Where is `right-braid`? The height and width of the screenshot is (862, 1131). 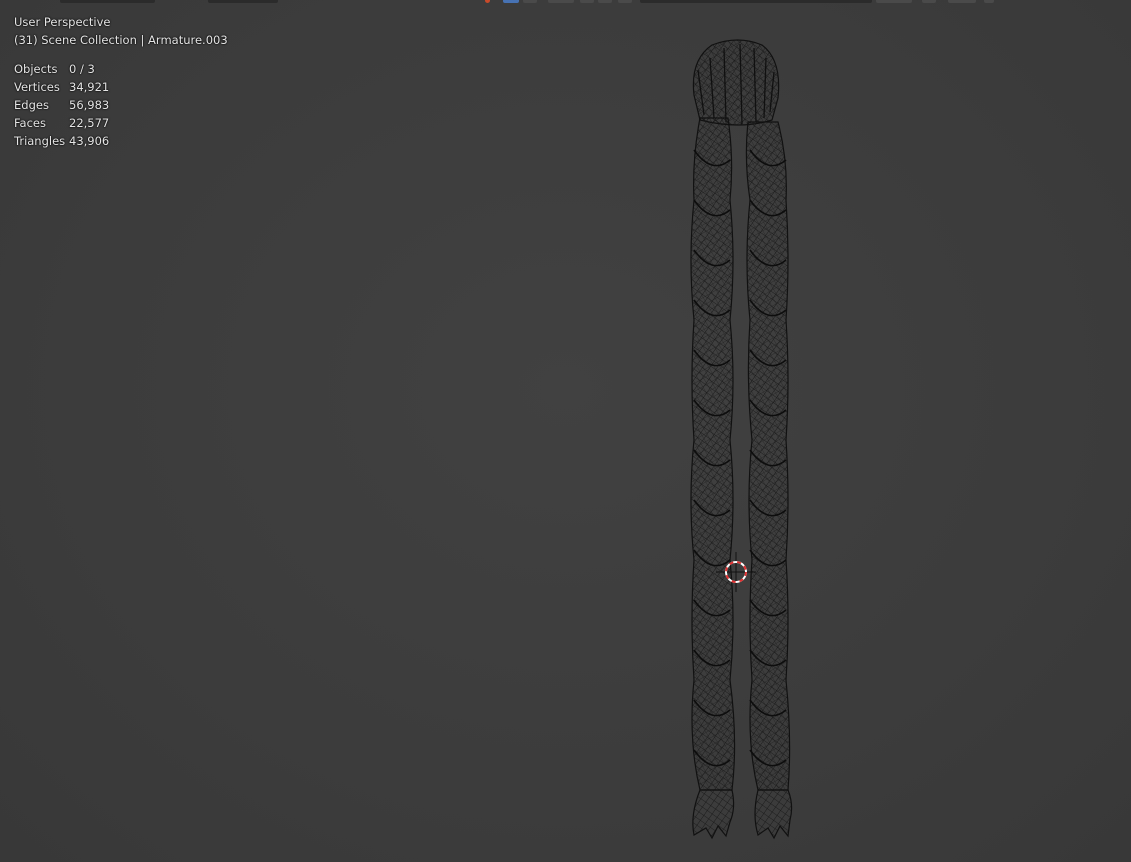
right-braid is located at coordinates (769, 480).